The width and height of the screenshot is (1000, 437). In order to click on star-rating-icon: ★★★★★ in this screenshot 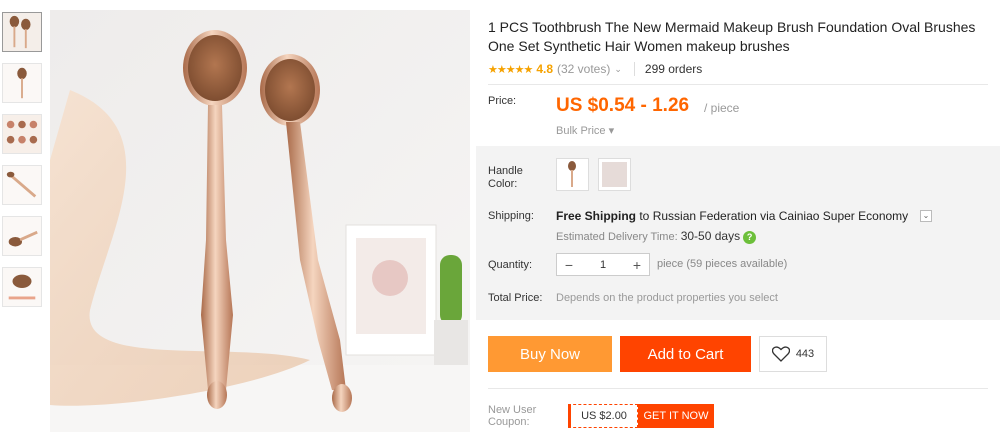, I will do `click(510, 69)`.